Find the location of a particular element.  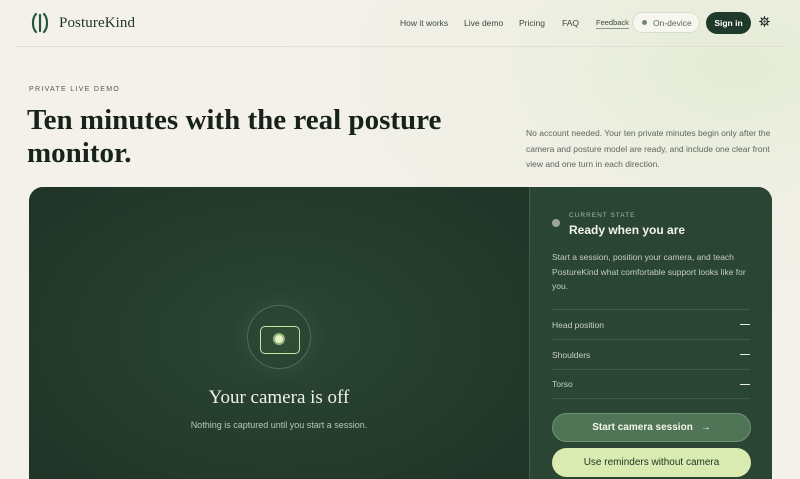

nav-live-demo: Live demo is located at coordinates (483, 23).